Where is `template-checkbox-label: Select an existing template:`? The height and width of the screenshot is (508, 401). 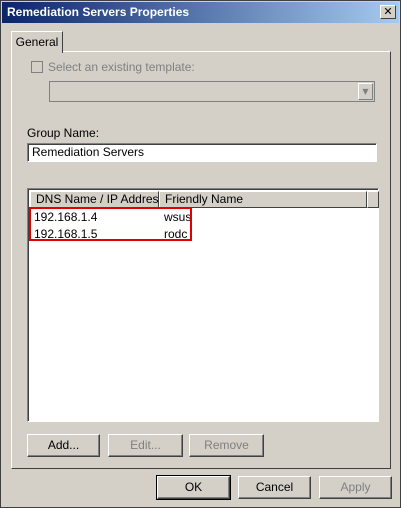 template-checkbox-label: Select an existing template: is located at coordinates (121, 67).